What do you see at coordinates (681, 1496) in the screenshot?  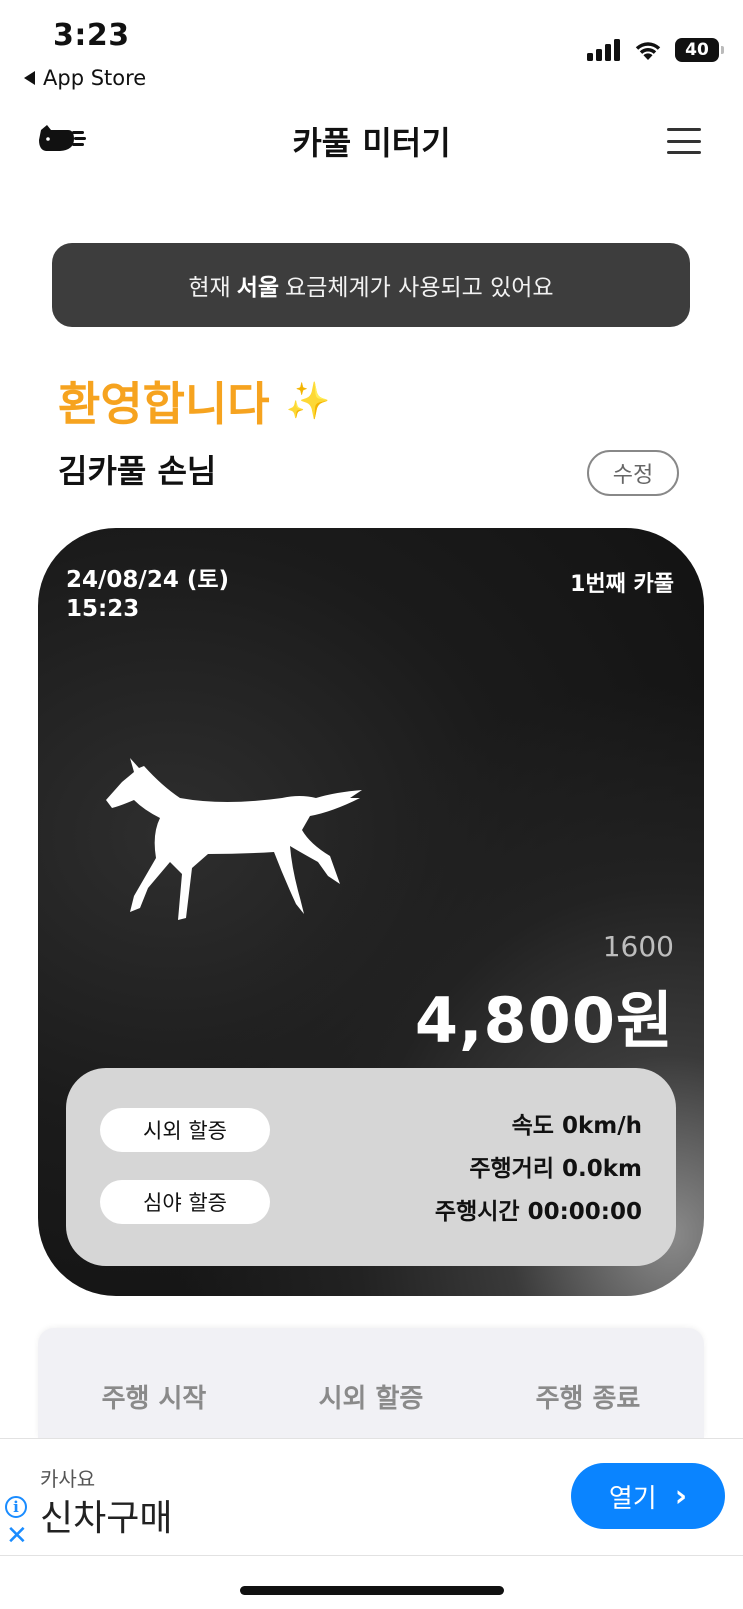 I see `chevron-right-icon: ›` at bounding box center [681, 1496].